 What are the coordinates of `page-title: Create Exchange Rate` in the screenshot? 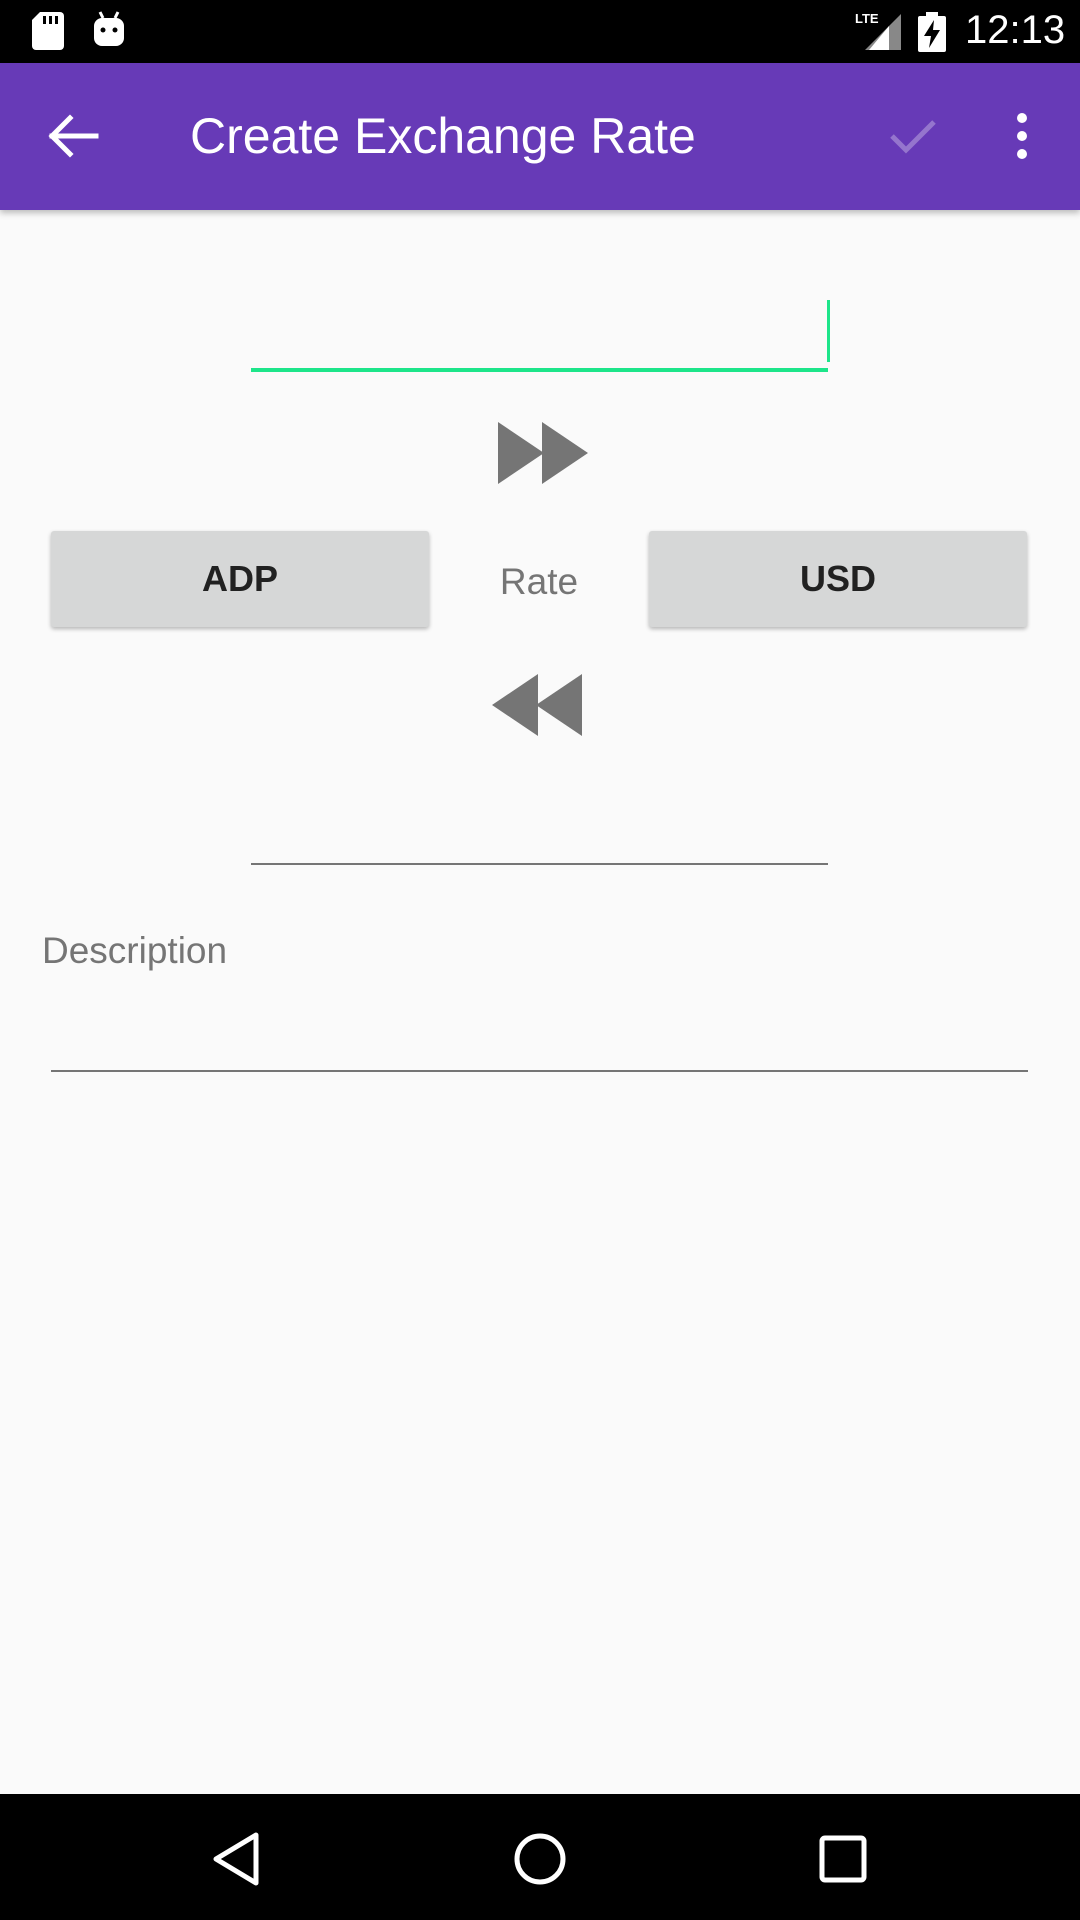 It's located at (443, 136).